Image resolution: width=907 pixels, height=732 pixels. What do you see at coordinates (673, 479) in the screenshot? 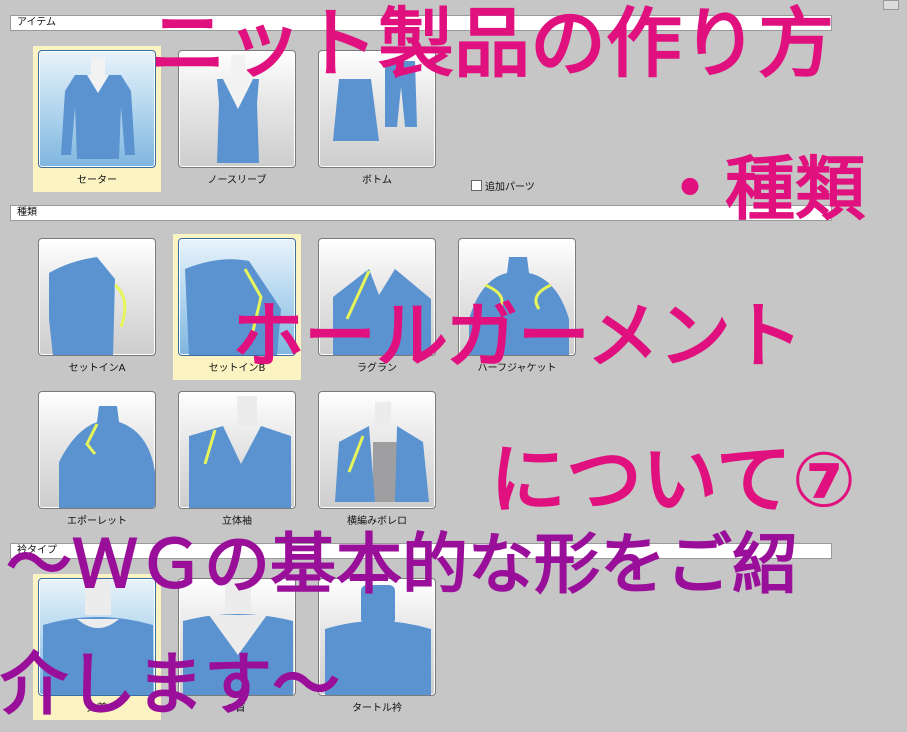
I see `overlay-title-line4: について⑦` at bounding box center [673, 479].